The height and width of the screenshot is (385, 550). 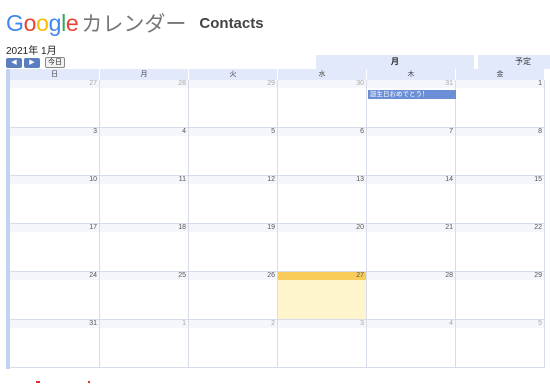 What do you see at coordinates (54, 276) in the screenshot?
I see `day-number: 24` at bounding box center [54, 276].